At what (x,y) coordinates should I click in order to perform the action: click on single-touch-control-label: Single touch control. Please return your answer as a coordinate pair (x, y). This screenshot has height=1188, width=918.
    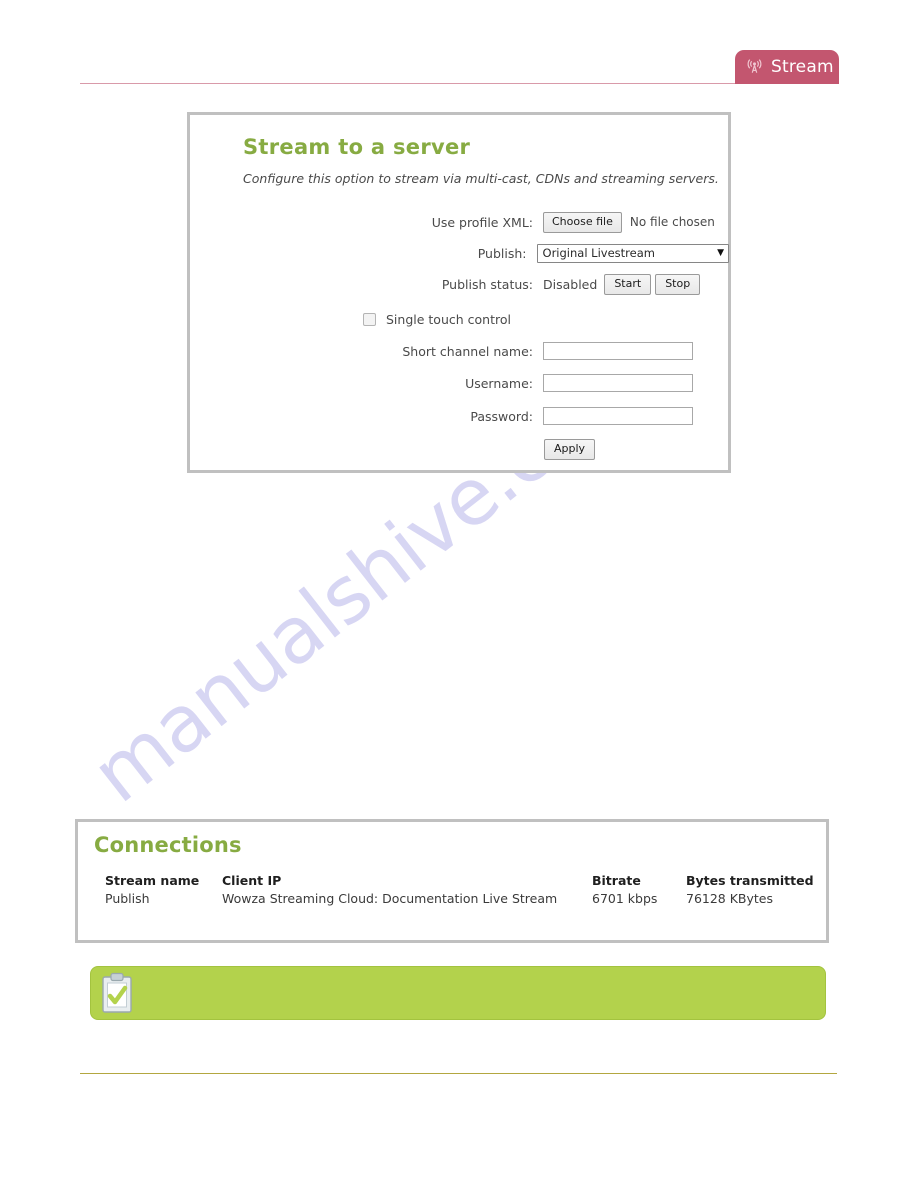
    Looking at the image, I should click on (448, 319).